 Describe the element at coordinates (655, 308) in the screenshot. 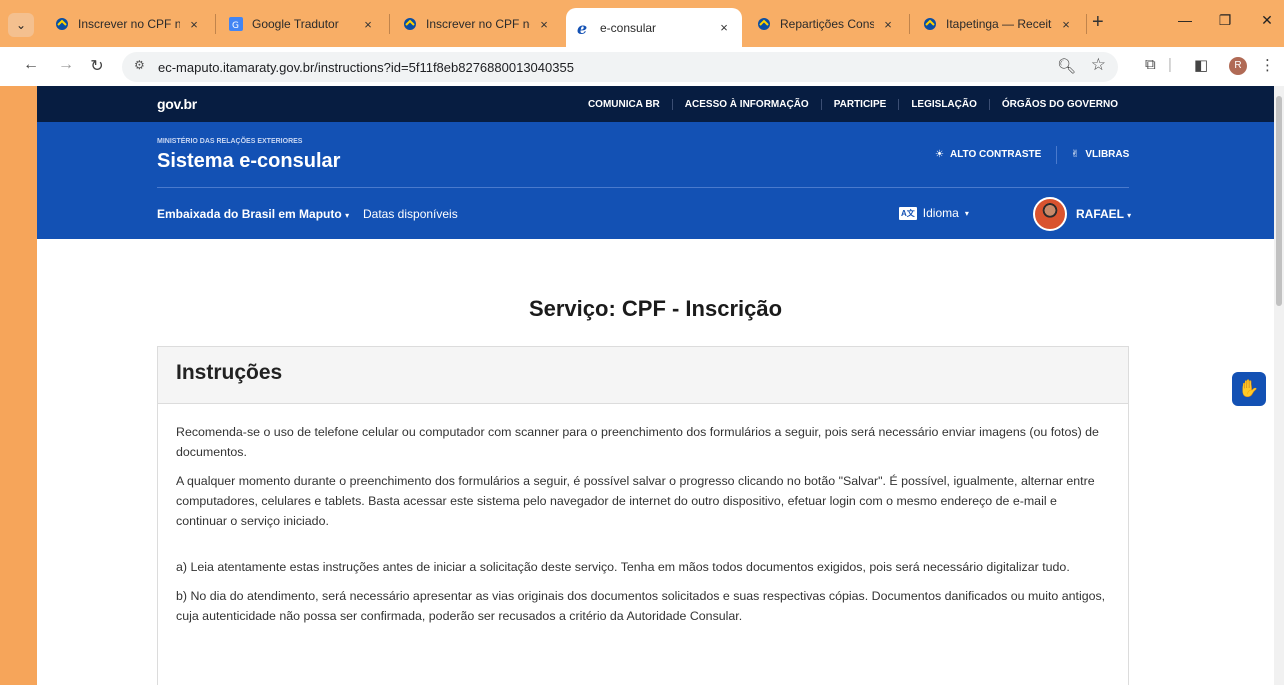

I see `page-title: Serviço: CPF - Inscrição` at that location.